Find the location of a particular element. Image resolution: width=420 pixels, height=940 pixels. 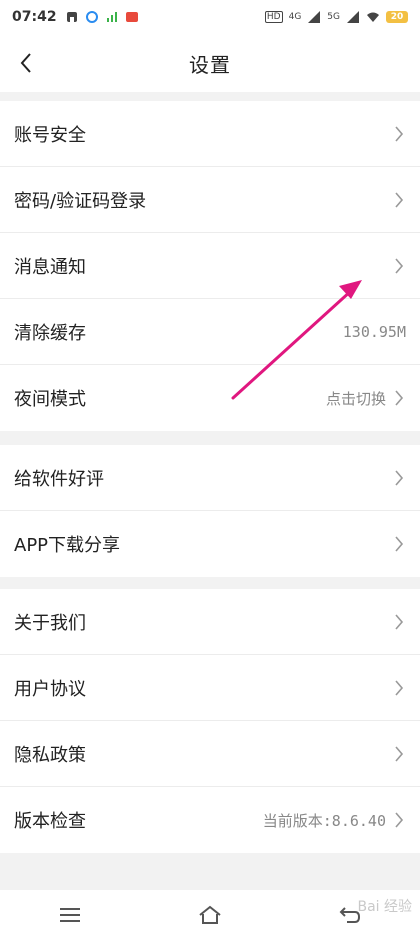

status-system-icons: HD 4G 5G 20 is located at coordinates (336, 17).